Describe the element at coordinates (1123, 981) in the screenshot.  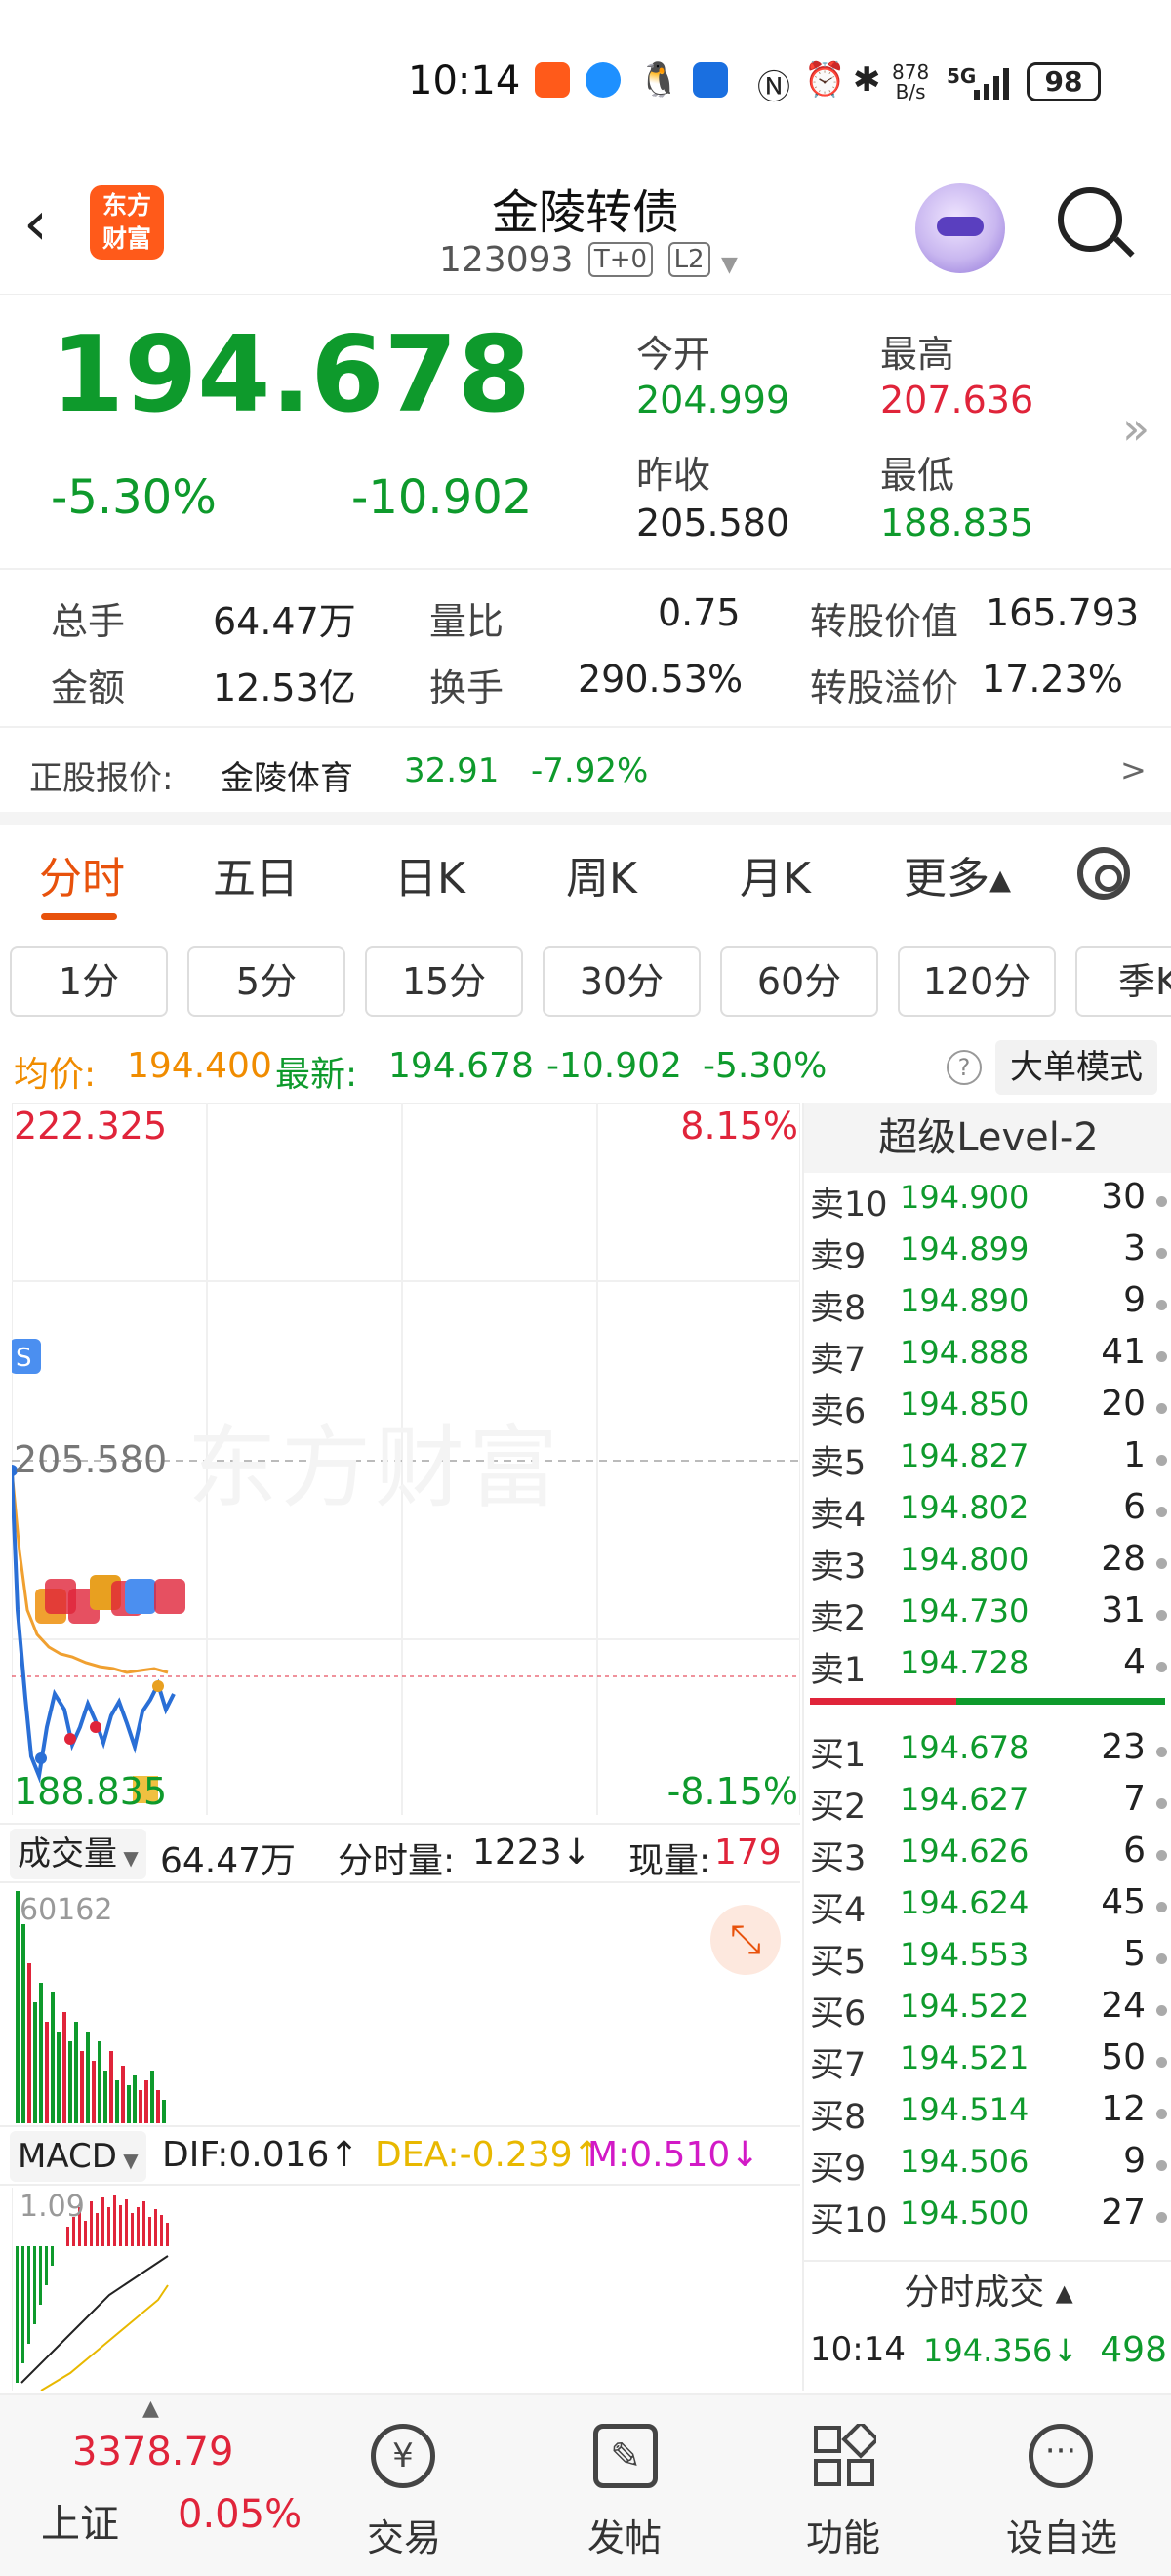
I see `period-season-k: 季K` at that location.